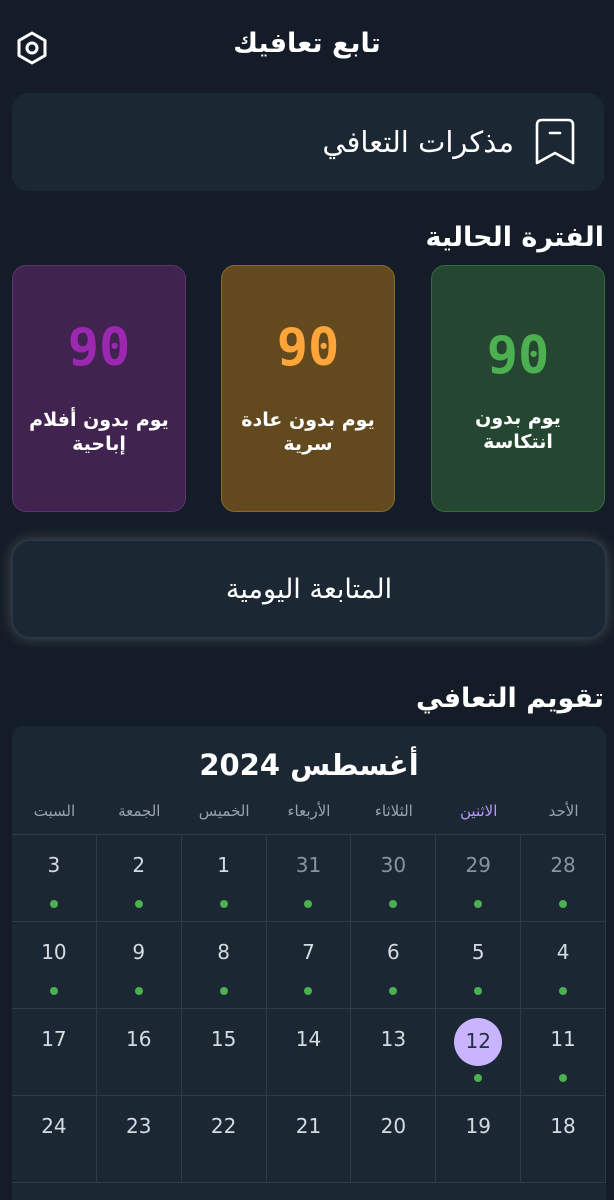 The height and width of the screenshot is (1200, 614). Describe the element at coordinates (223, 952) in the screenshot. I see `calendar-day-number: 8` at that location.